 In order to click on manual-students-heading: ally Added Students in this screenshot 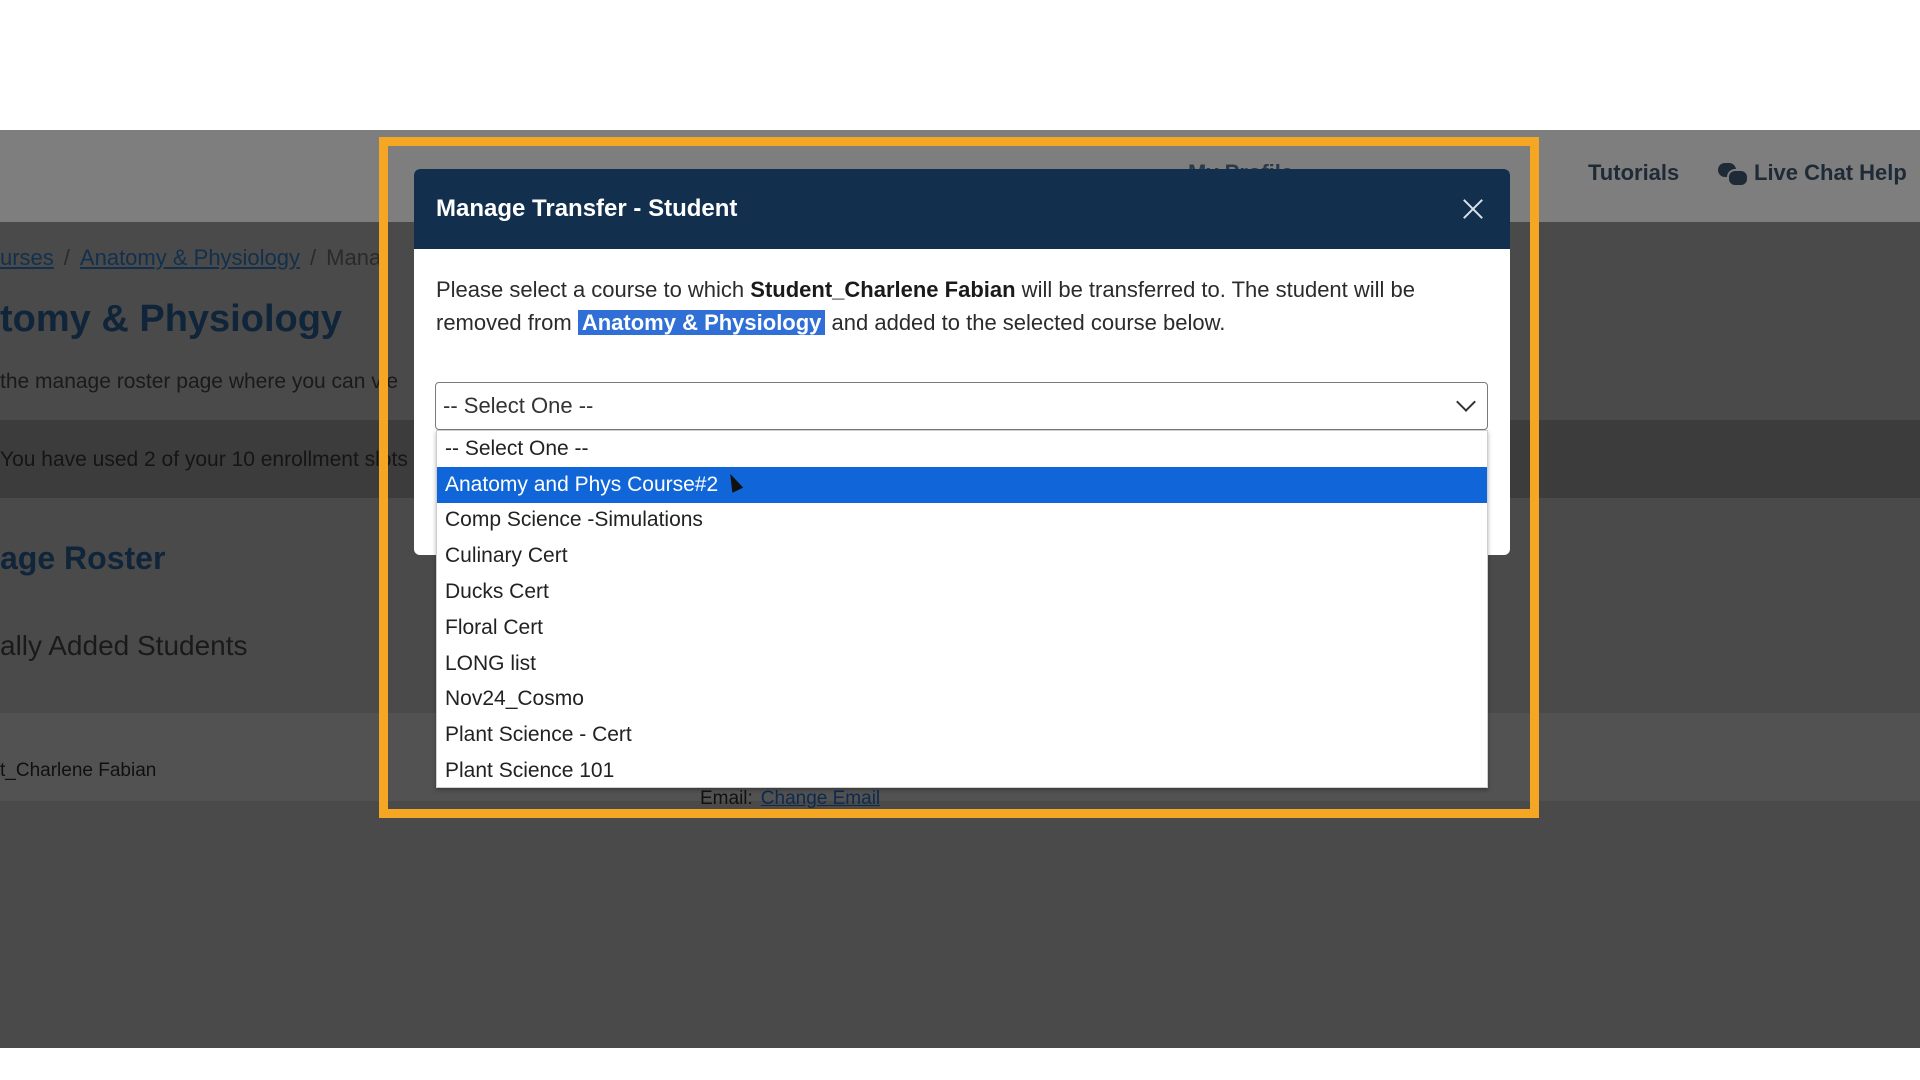, I will do `click(124, 645)`.